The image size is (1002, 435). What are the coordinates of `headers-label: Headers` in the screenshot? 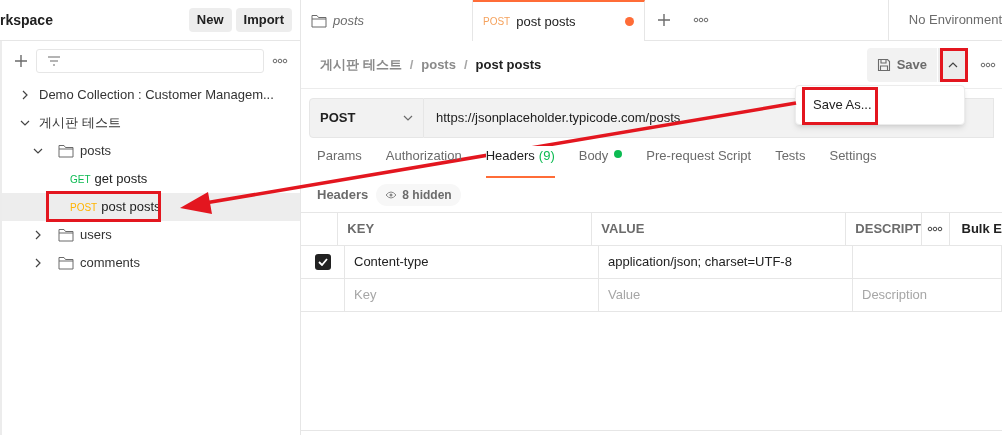 It's located at (343, 195).